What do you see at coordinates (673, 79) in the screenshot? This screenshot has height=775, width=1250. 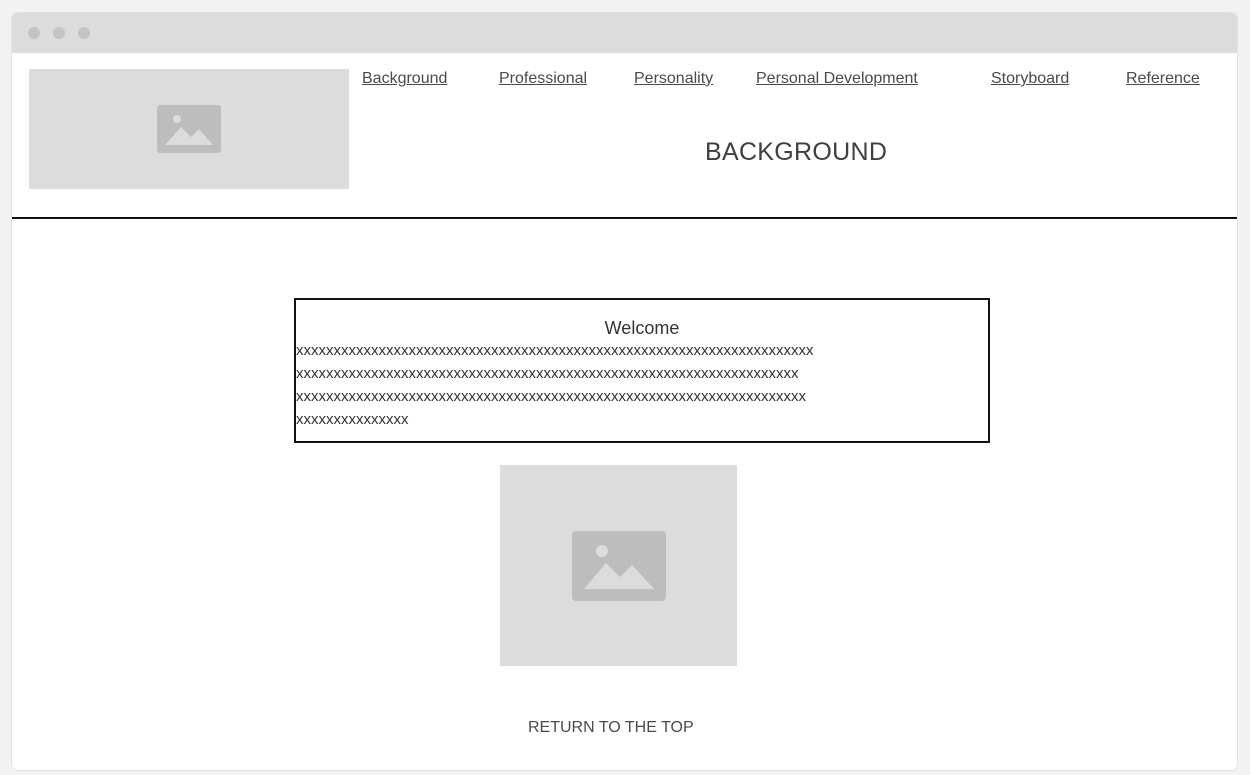 I see `nav-link-personality: Personality` at bounding box center [673, 79].